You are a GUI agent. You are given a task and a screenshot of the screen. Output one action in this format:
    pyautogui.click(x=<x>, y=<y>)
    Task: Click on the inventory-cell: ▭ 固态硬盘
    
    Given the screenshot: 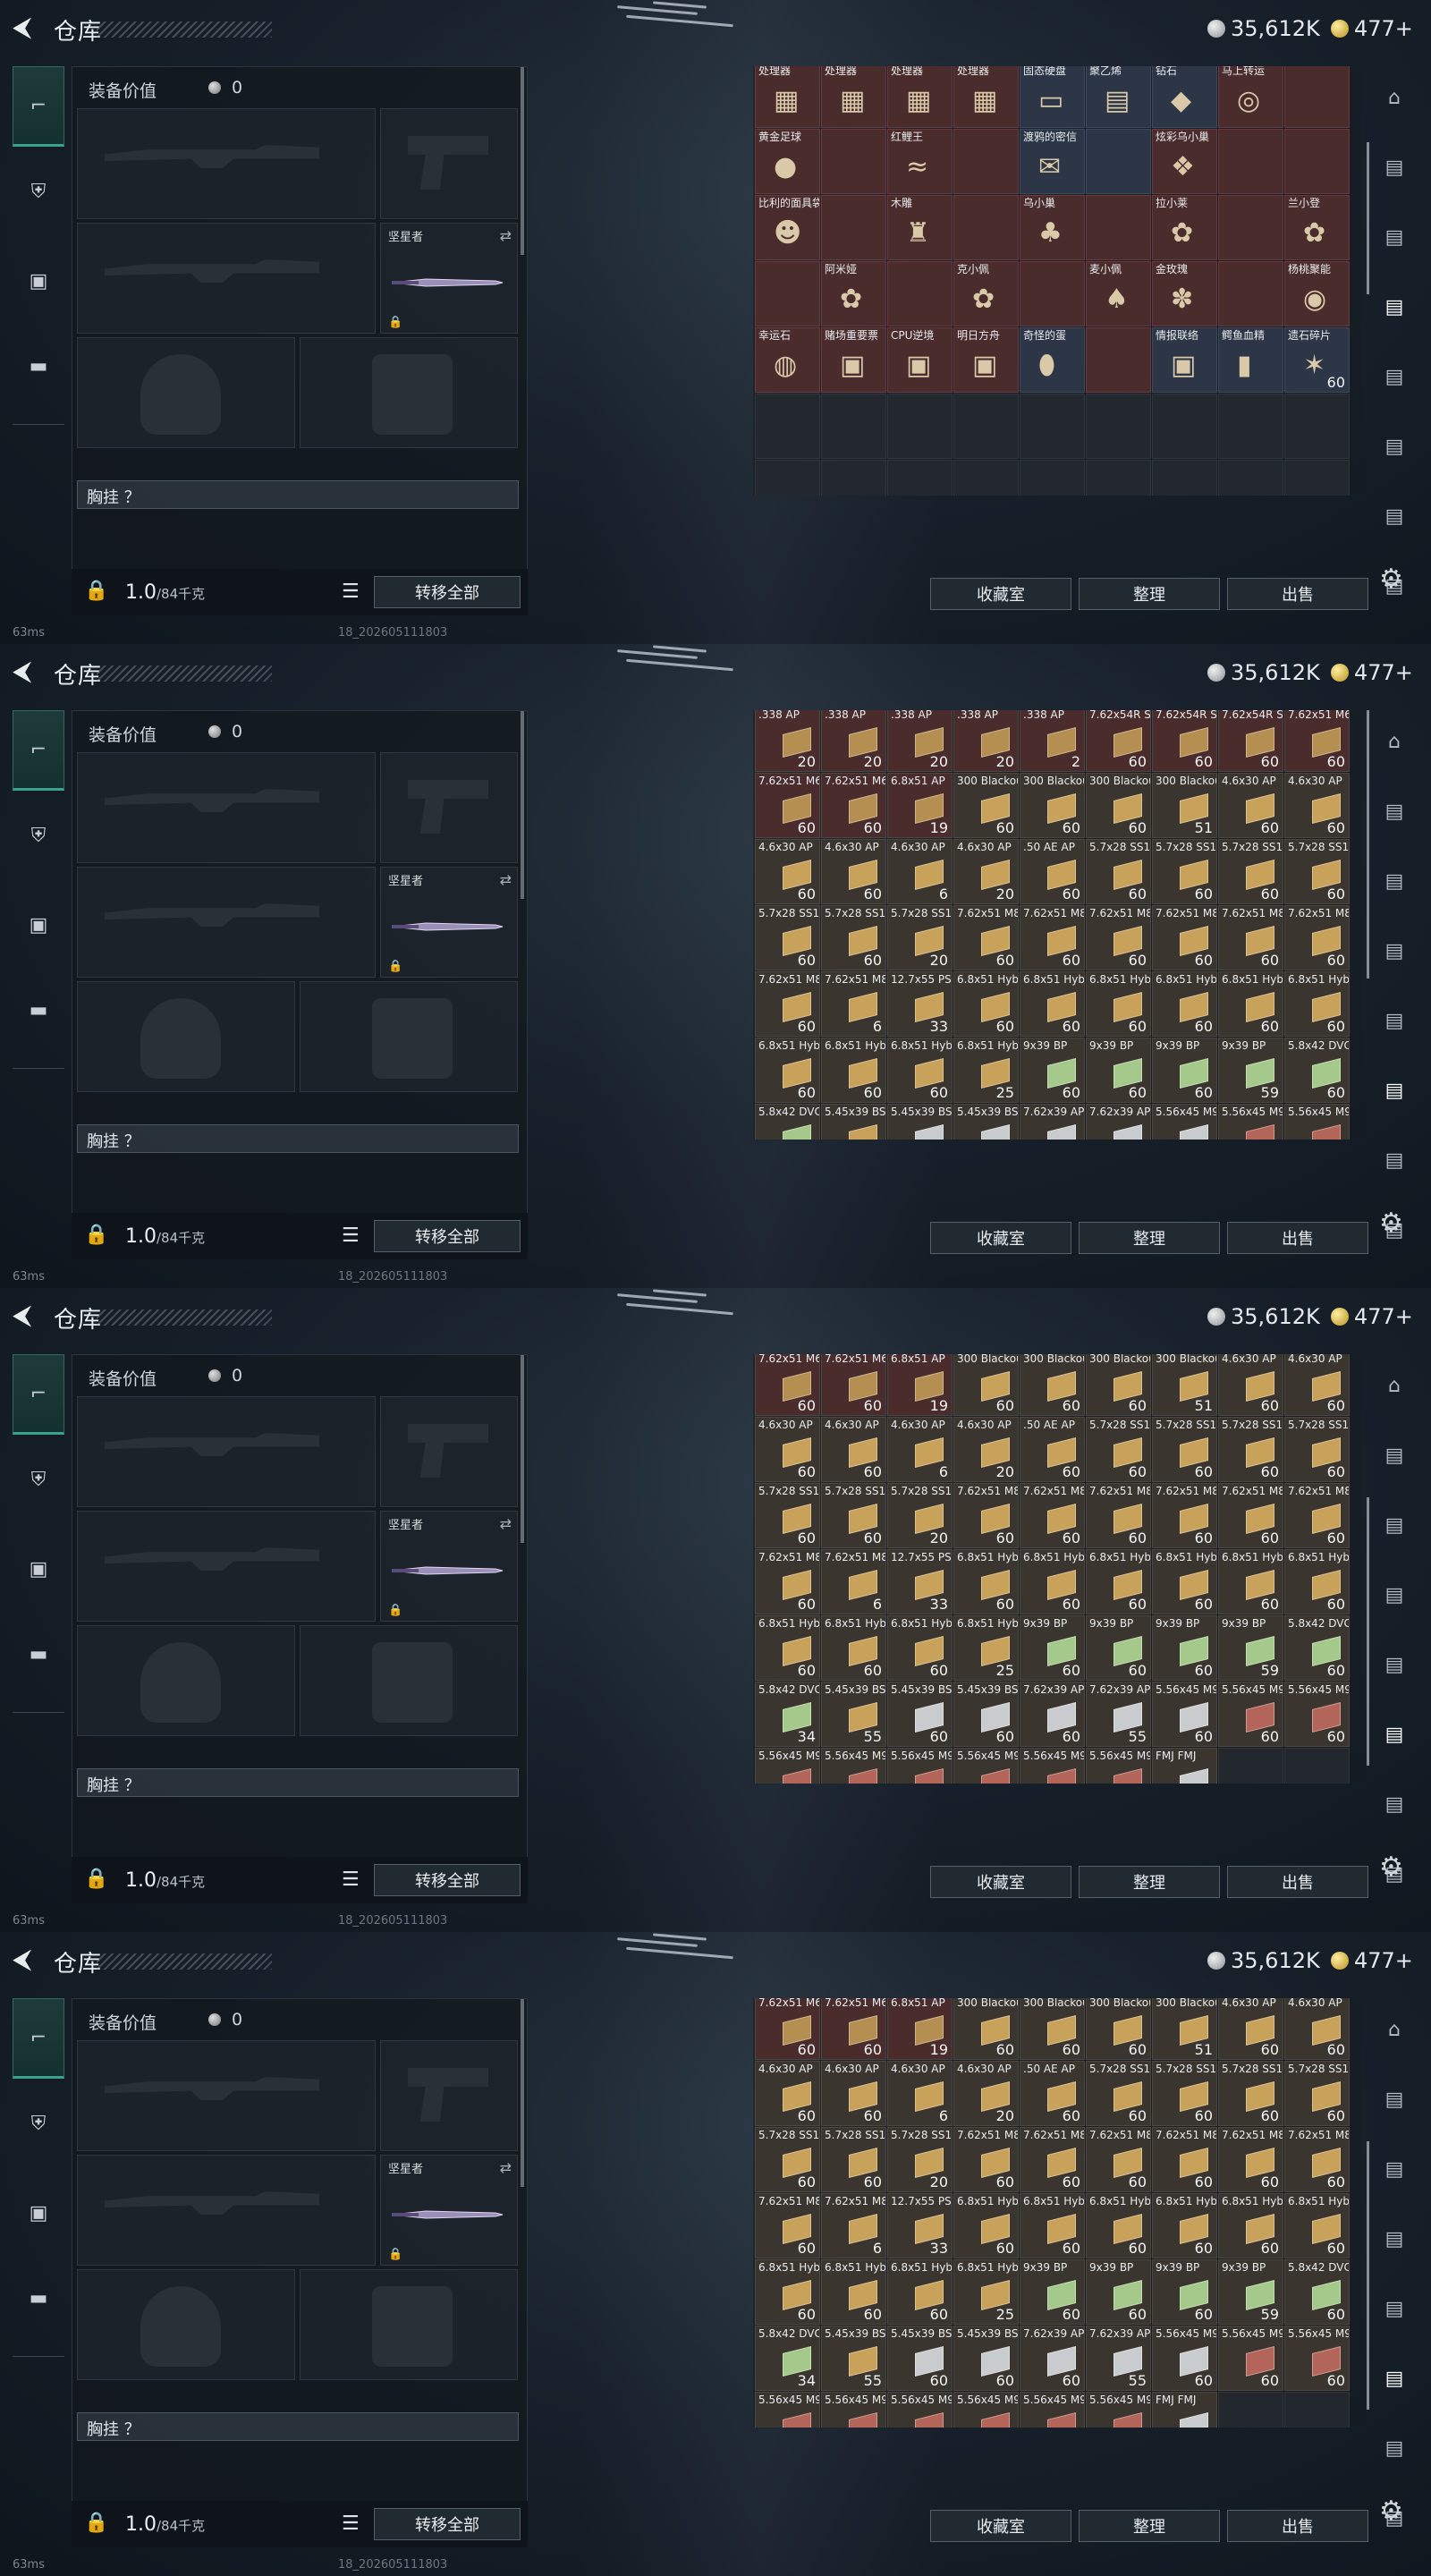 What is the action you would take?
    pyautogui.click(x=1053, y=97)
    